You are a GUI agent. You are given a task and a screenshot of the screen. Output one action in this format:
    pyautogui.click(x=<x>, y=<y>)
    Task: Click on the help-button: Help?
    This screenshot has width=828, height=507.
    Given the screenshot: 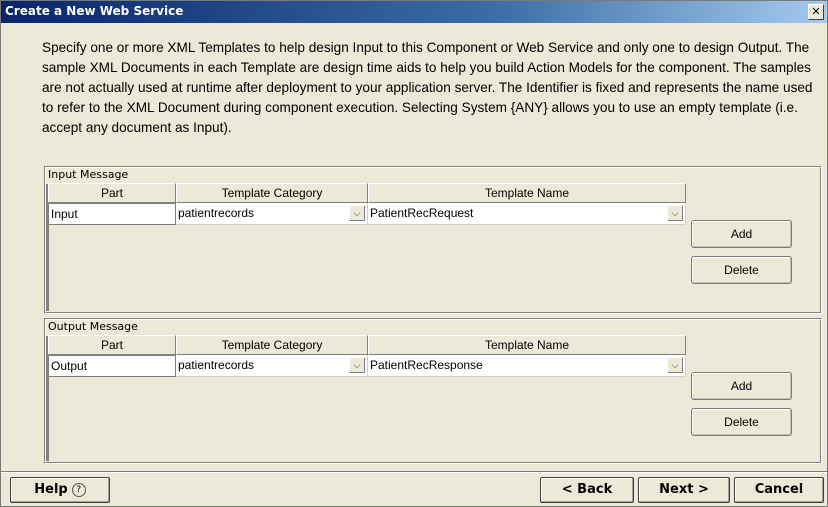 What is the action you would take?
    pyautogui.click(x=60, y=490)
    